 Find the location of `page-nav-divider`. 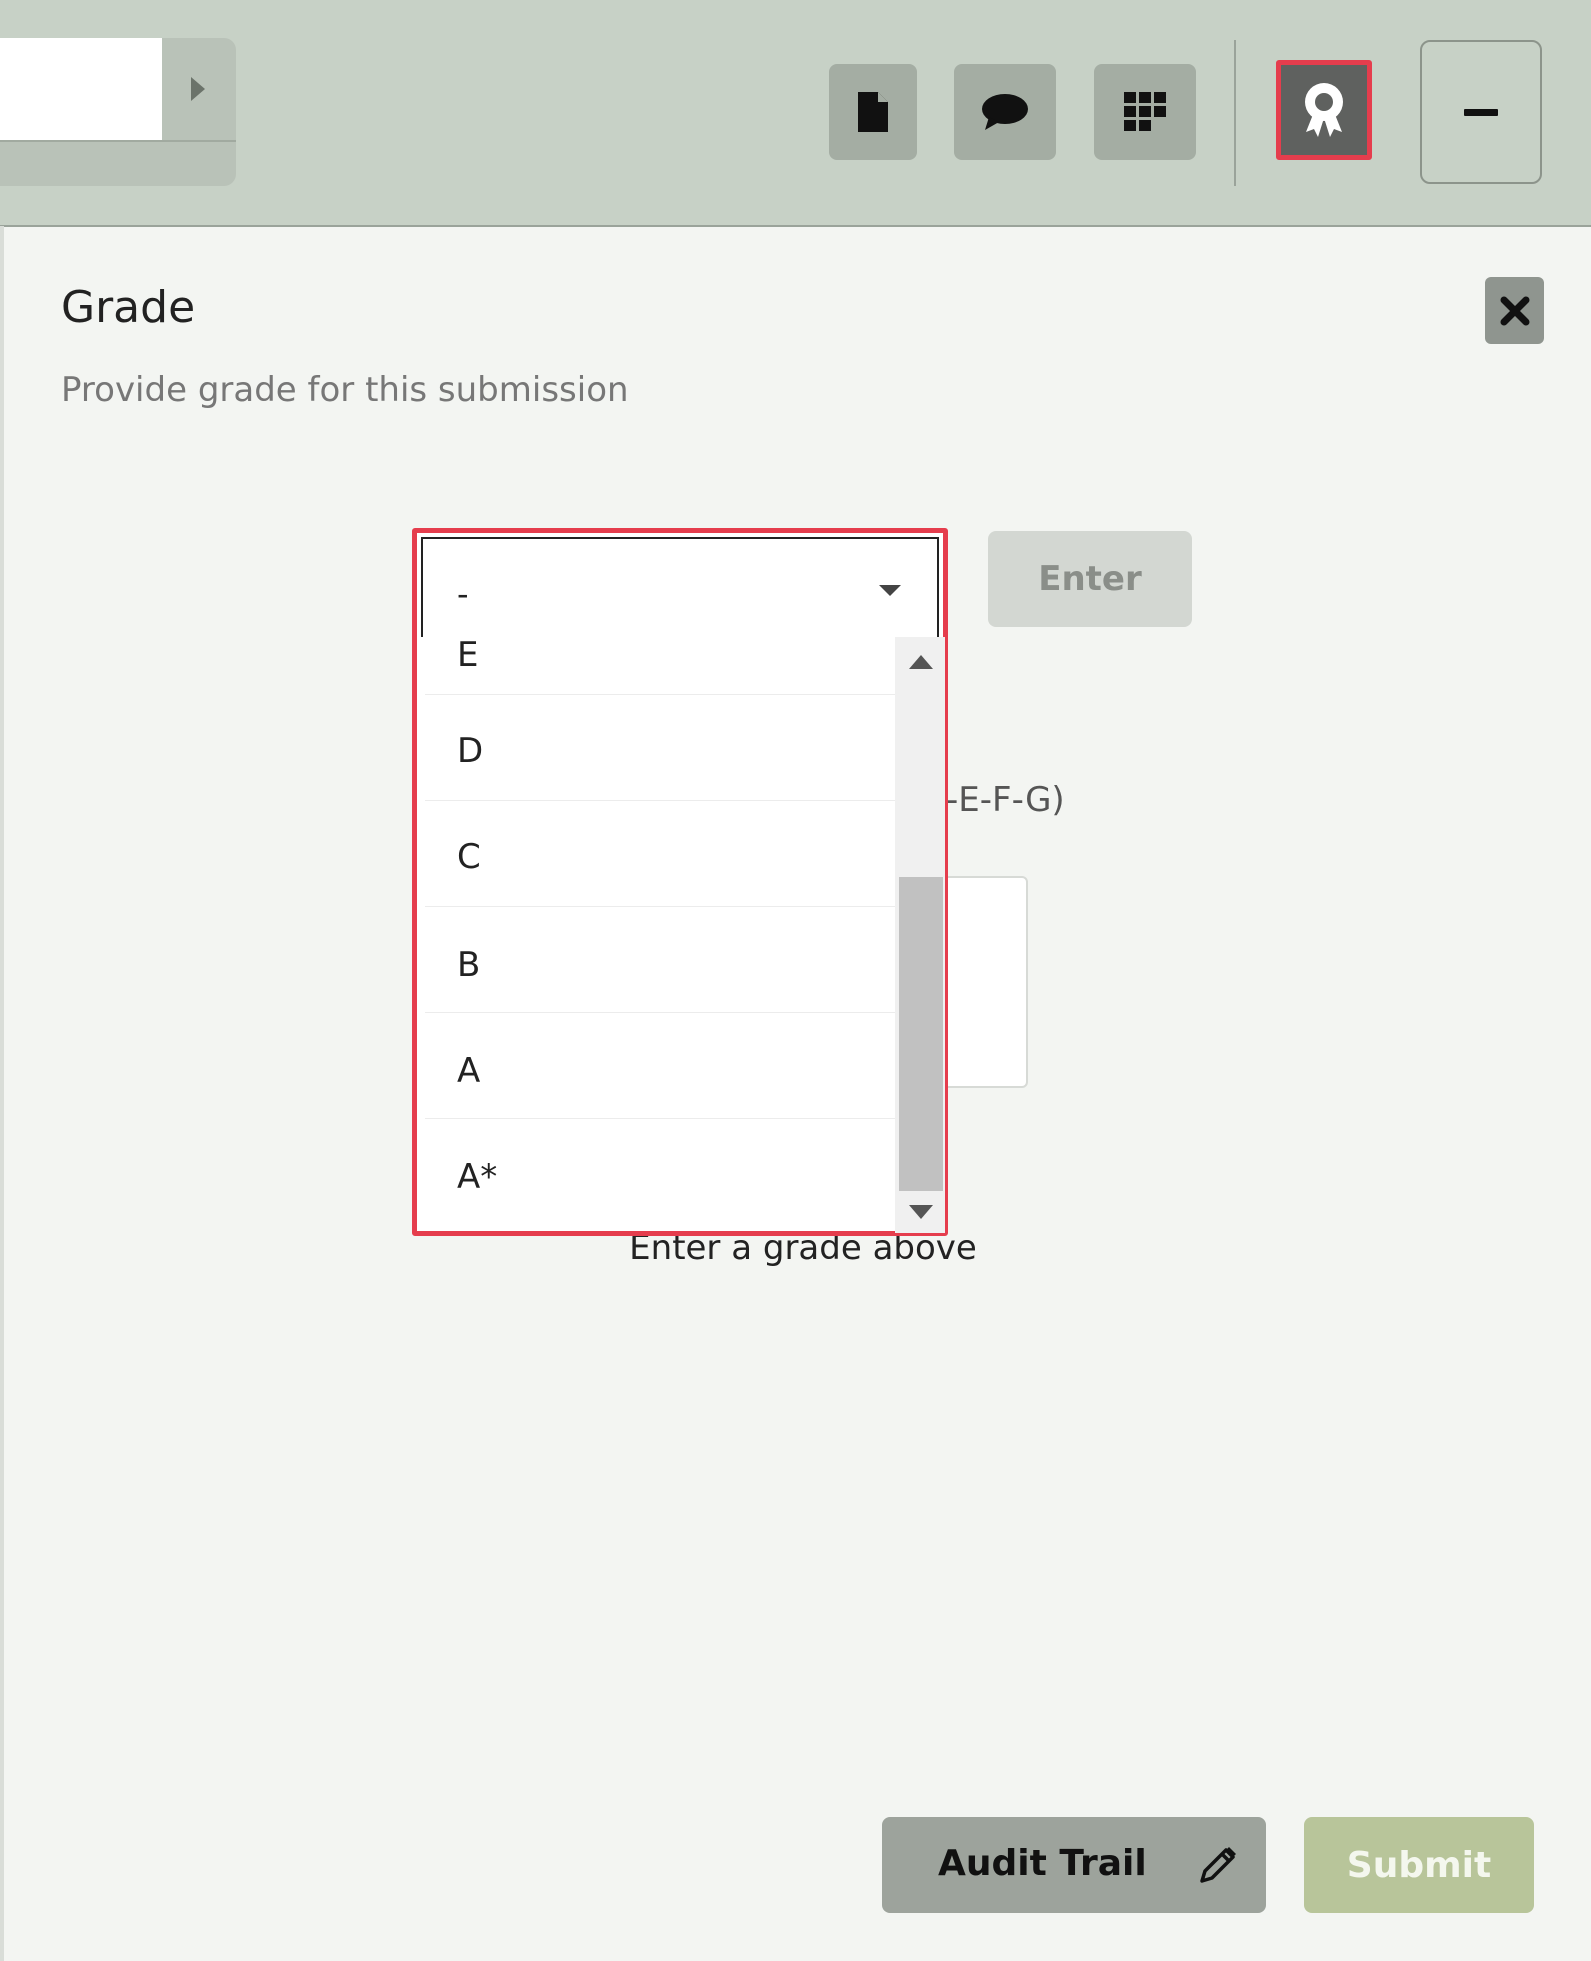

page-nav-divider is located at coordinates (118, 141).